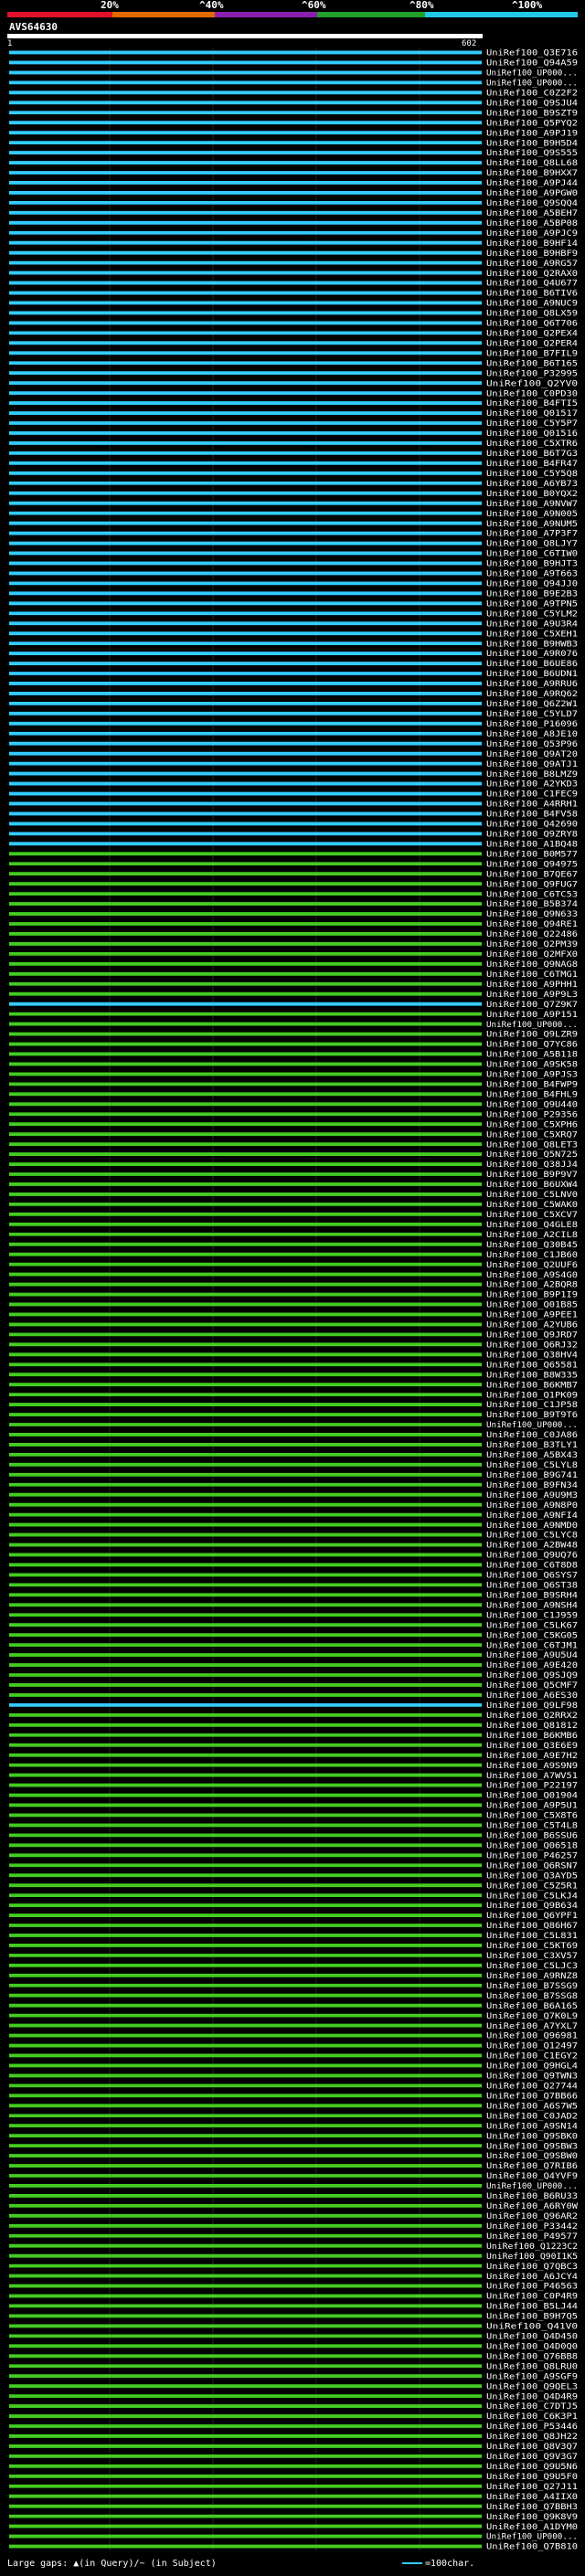  What do you see at coordinates (532, 383) in the screenshot?
I see `hit-label: UniRef100_Q2YV0` at bounding box center [532, 383].